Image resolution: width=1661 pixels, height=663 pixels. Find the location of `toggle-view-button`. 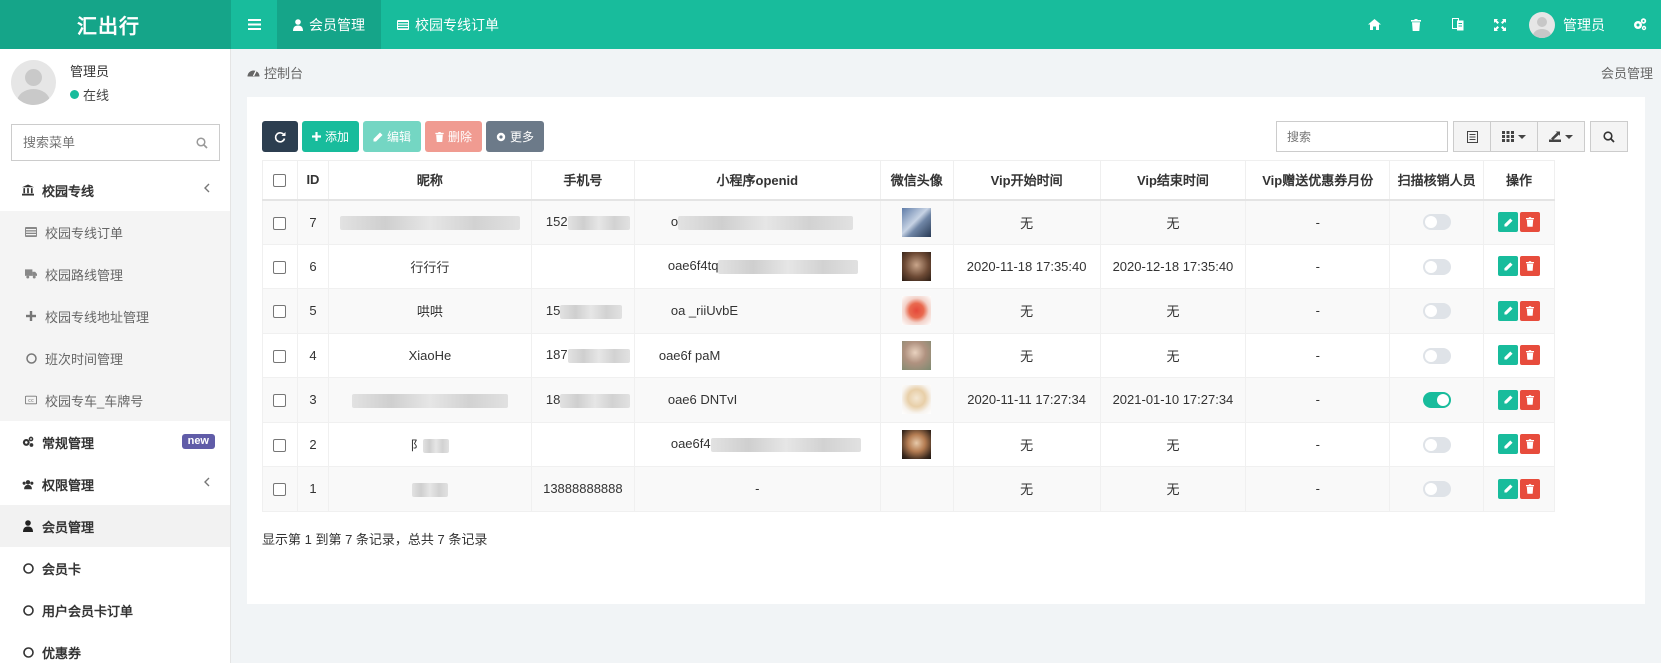

toggle-view-button is located at coordinates (1472, 136).